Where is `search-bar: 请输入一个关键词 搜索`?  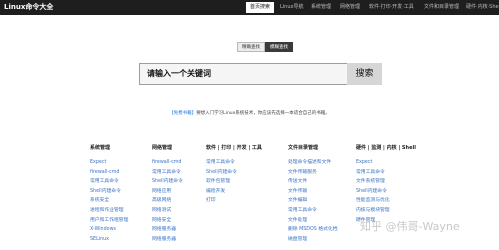
search-bar: 请输入一个关键词 搜索 is located at coordinates (260, 74).